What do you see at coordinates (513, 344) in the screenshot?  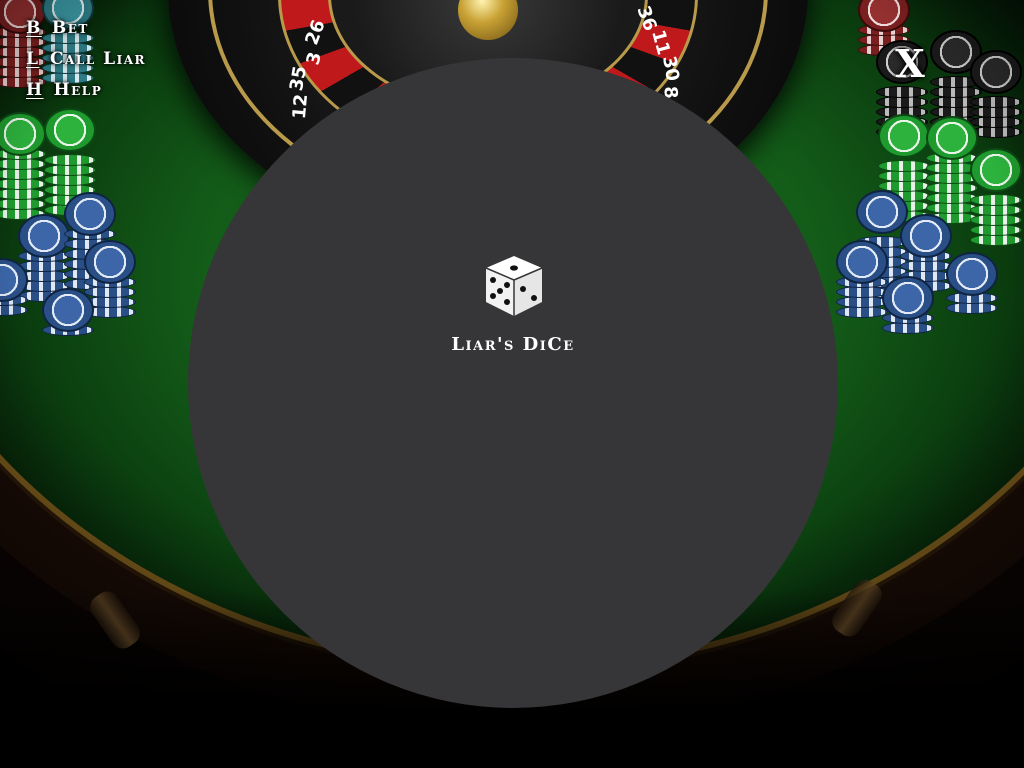 I see `game-title: Liar's DiCe` at bounding box center [513, 344].